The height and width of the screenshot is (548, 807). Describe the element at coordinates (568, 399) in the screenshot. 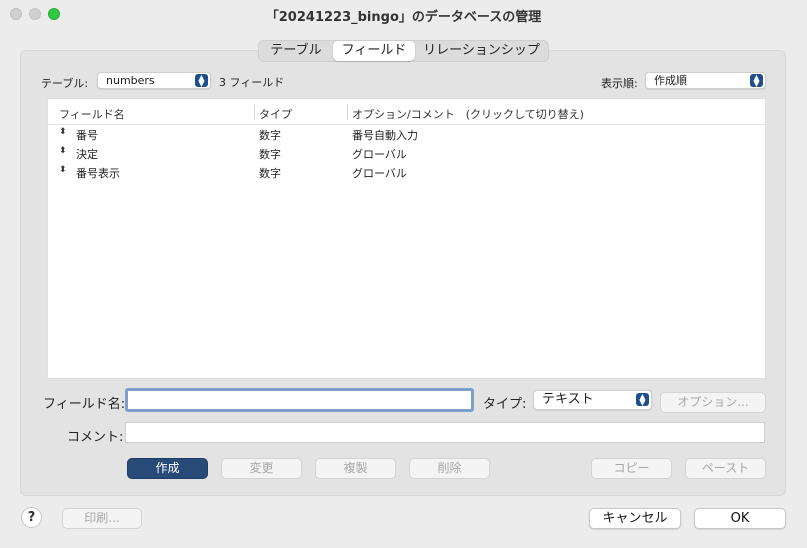

I see `field-type-value: テキスト` at that location.